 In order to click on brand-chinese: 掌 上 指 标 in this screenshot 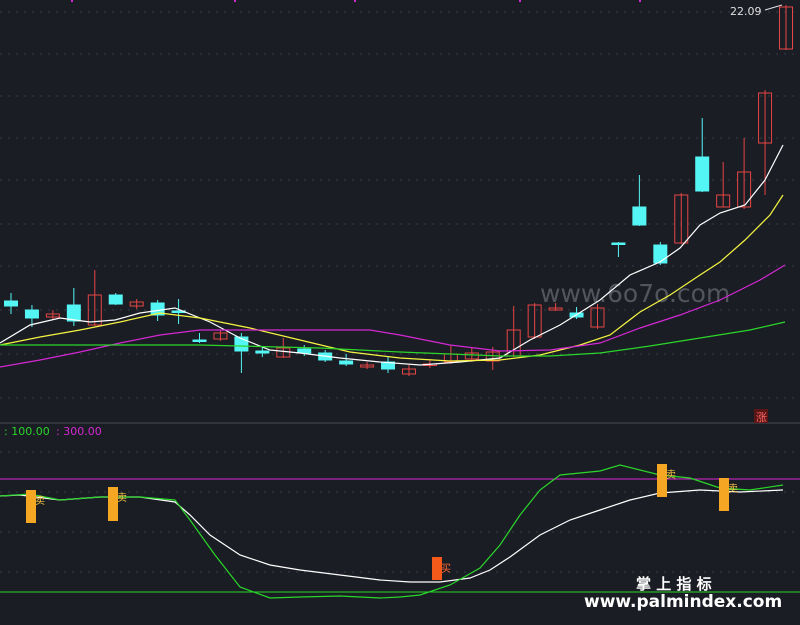, I will do `click(674, 584)`.